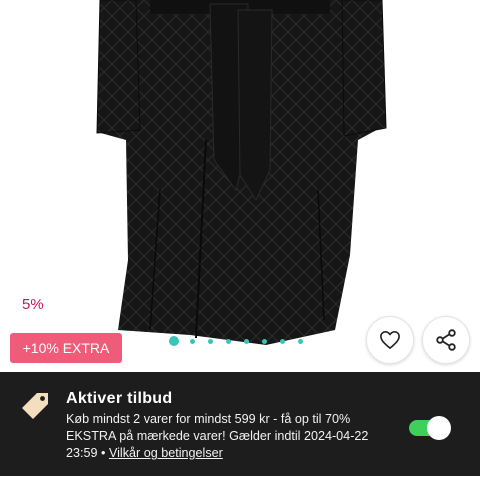  Describe the element at coordinates (166, 453) in the screenshot. I see `terms-link: Vilkår og betingelser` at that location.